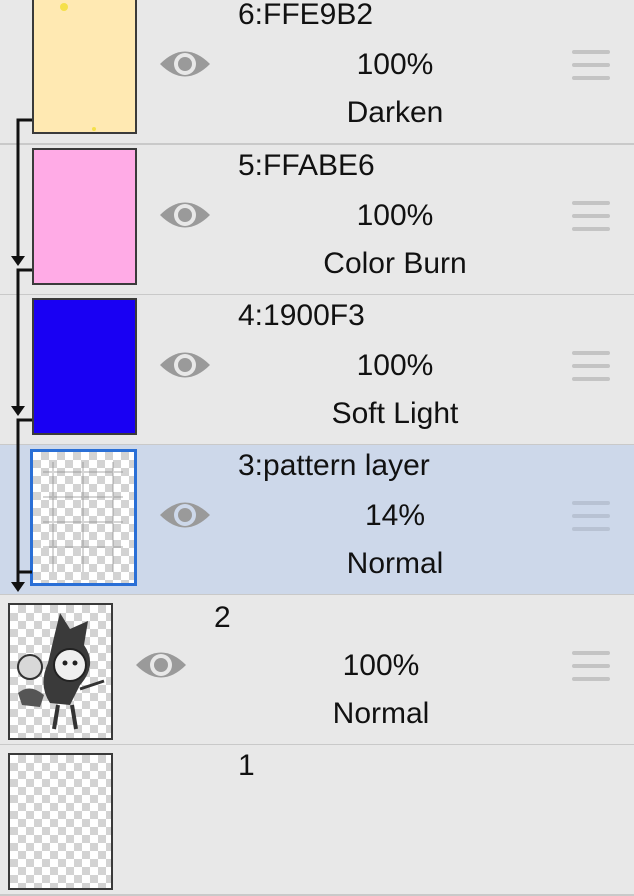 The image size is (634, 896). I want to click on layer-blend-mode: Color Burn, so click(395, 264).